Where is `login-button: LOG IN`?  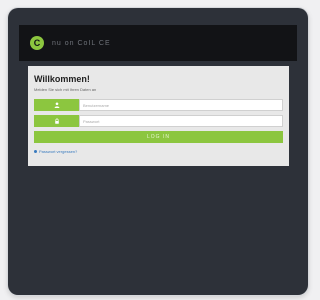 login-button: LOG IN is located at coordinates (158, 137).